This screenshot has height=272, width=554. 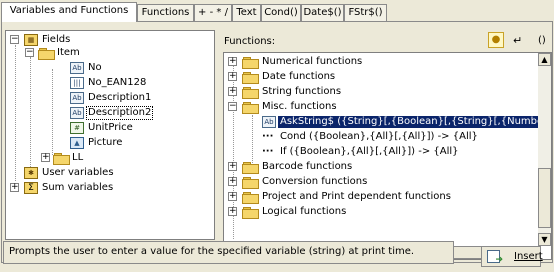 I want to click on tree-node-description1: Ab Description1, so click(x=108, y=98).